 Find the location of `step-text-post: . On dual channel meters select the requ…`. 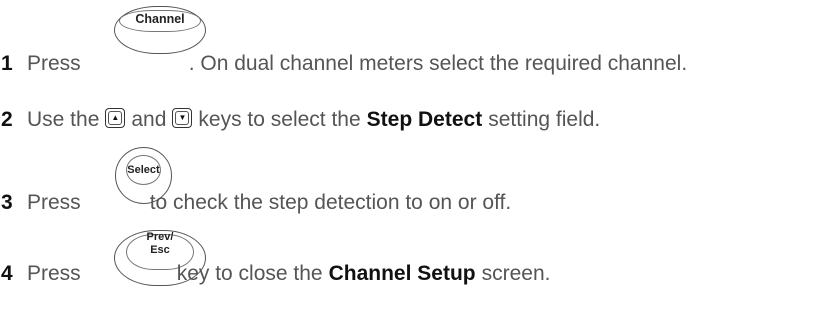

step-text-post: . On dual channel meters select the requ… is located at coordinates (438, 63).